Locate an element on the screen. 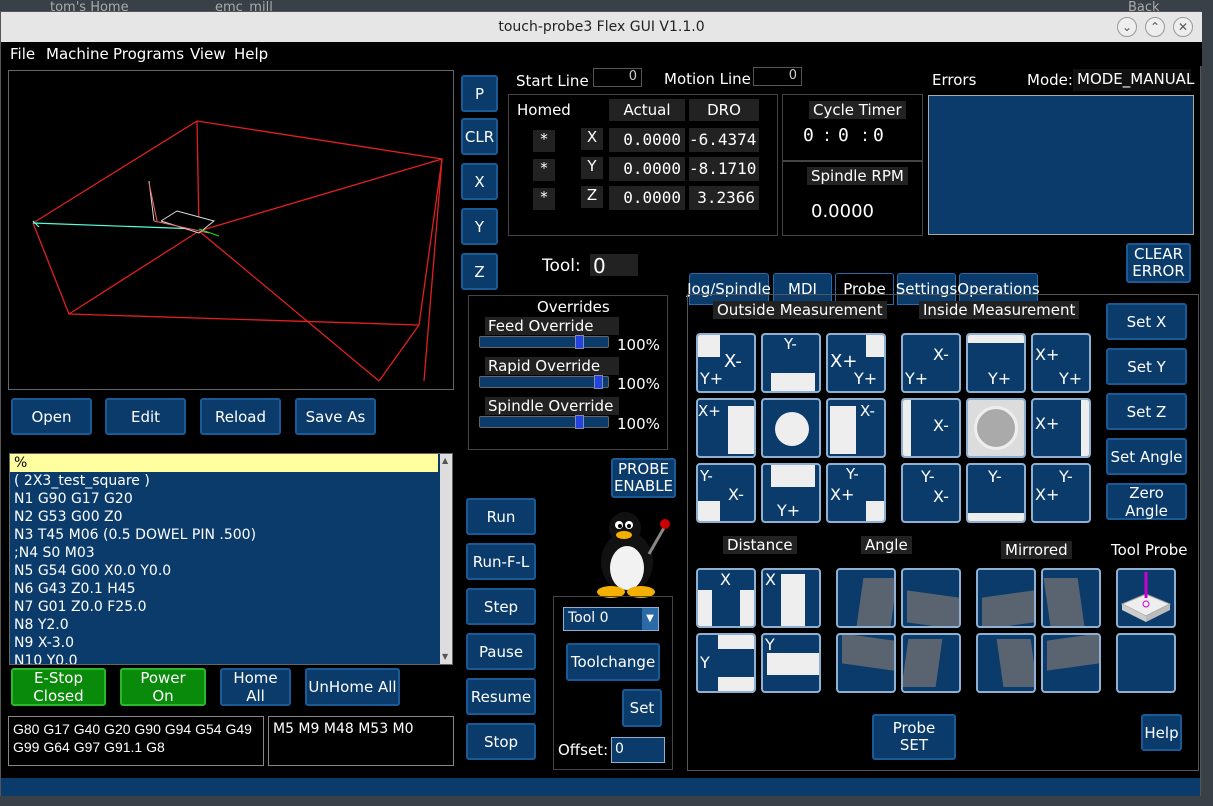 Image resolution: width=1213 pixels, height=806 pixels. probe-inside-corner-bl-button: Y- X- is located at coordinates (931, 493).